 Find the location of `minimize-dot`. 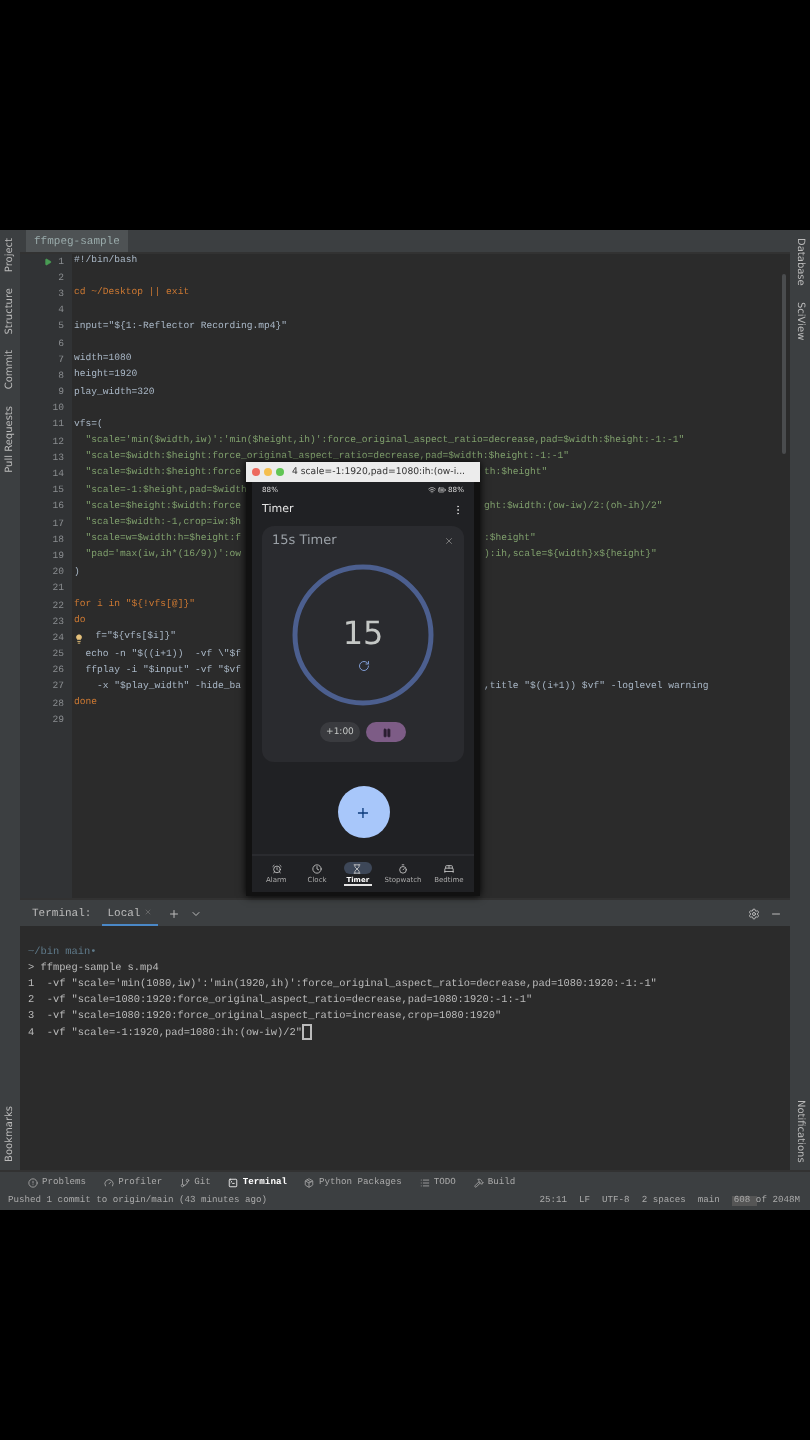

minimize-dot is located at coordinates (268, 472).